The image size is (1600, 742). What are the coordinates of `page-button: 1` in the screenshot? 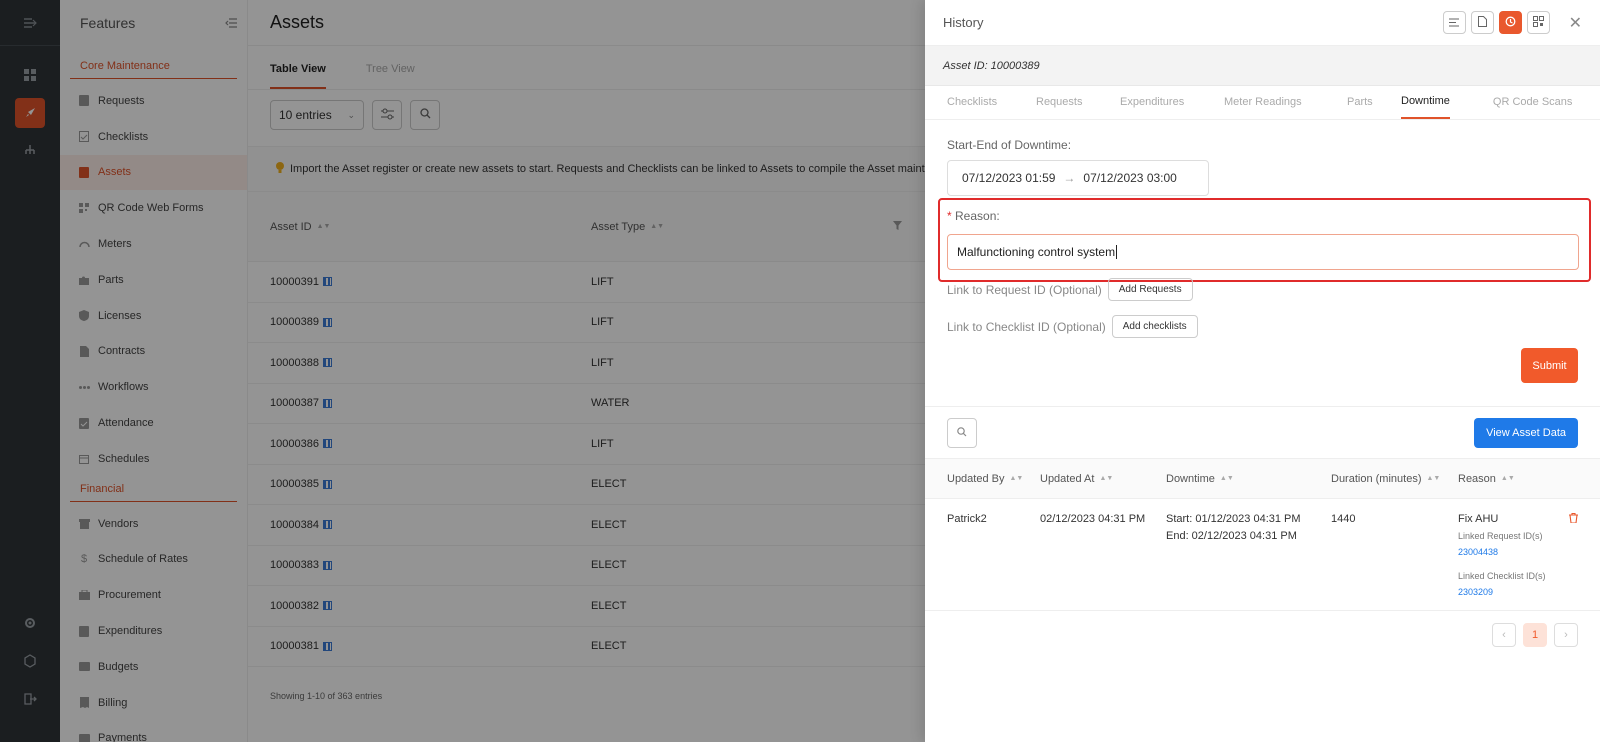 It's located at (1535, 635).